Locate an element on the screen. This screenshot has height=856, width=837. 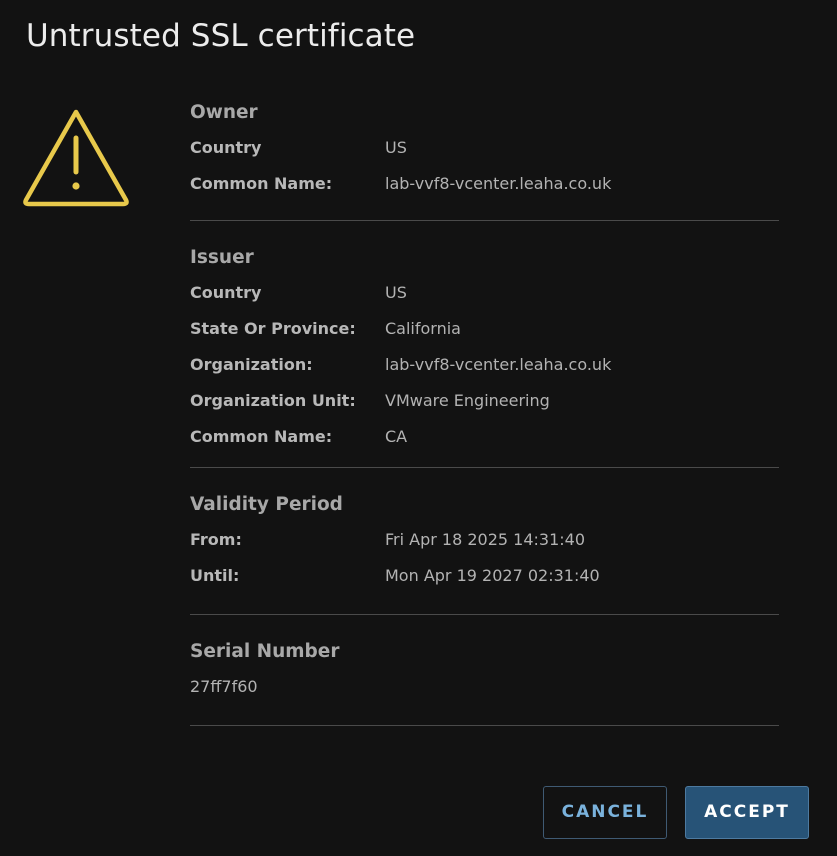
row-value: California is located at coordinates (423, 328).